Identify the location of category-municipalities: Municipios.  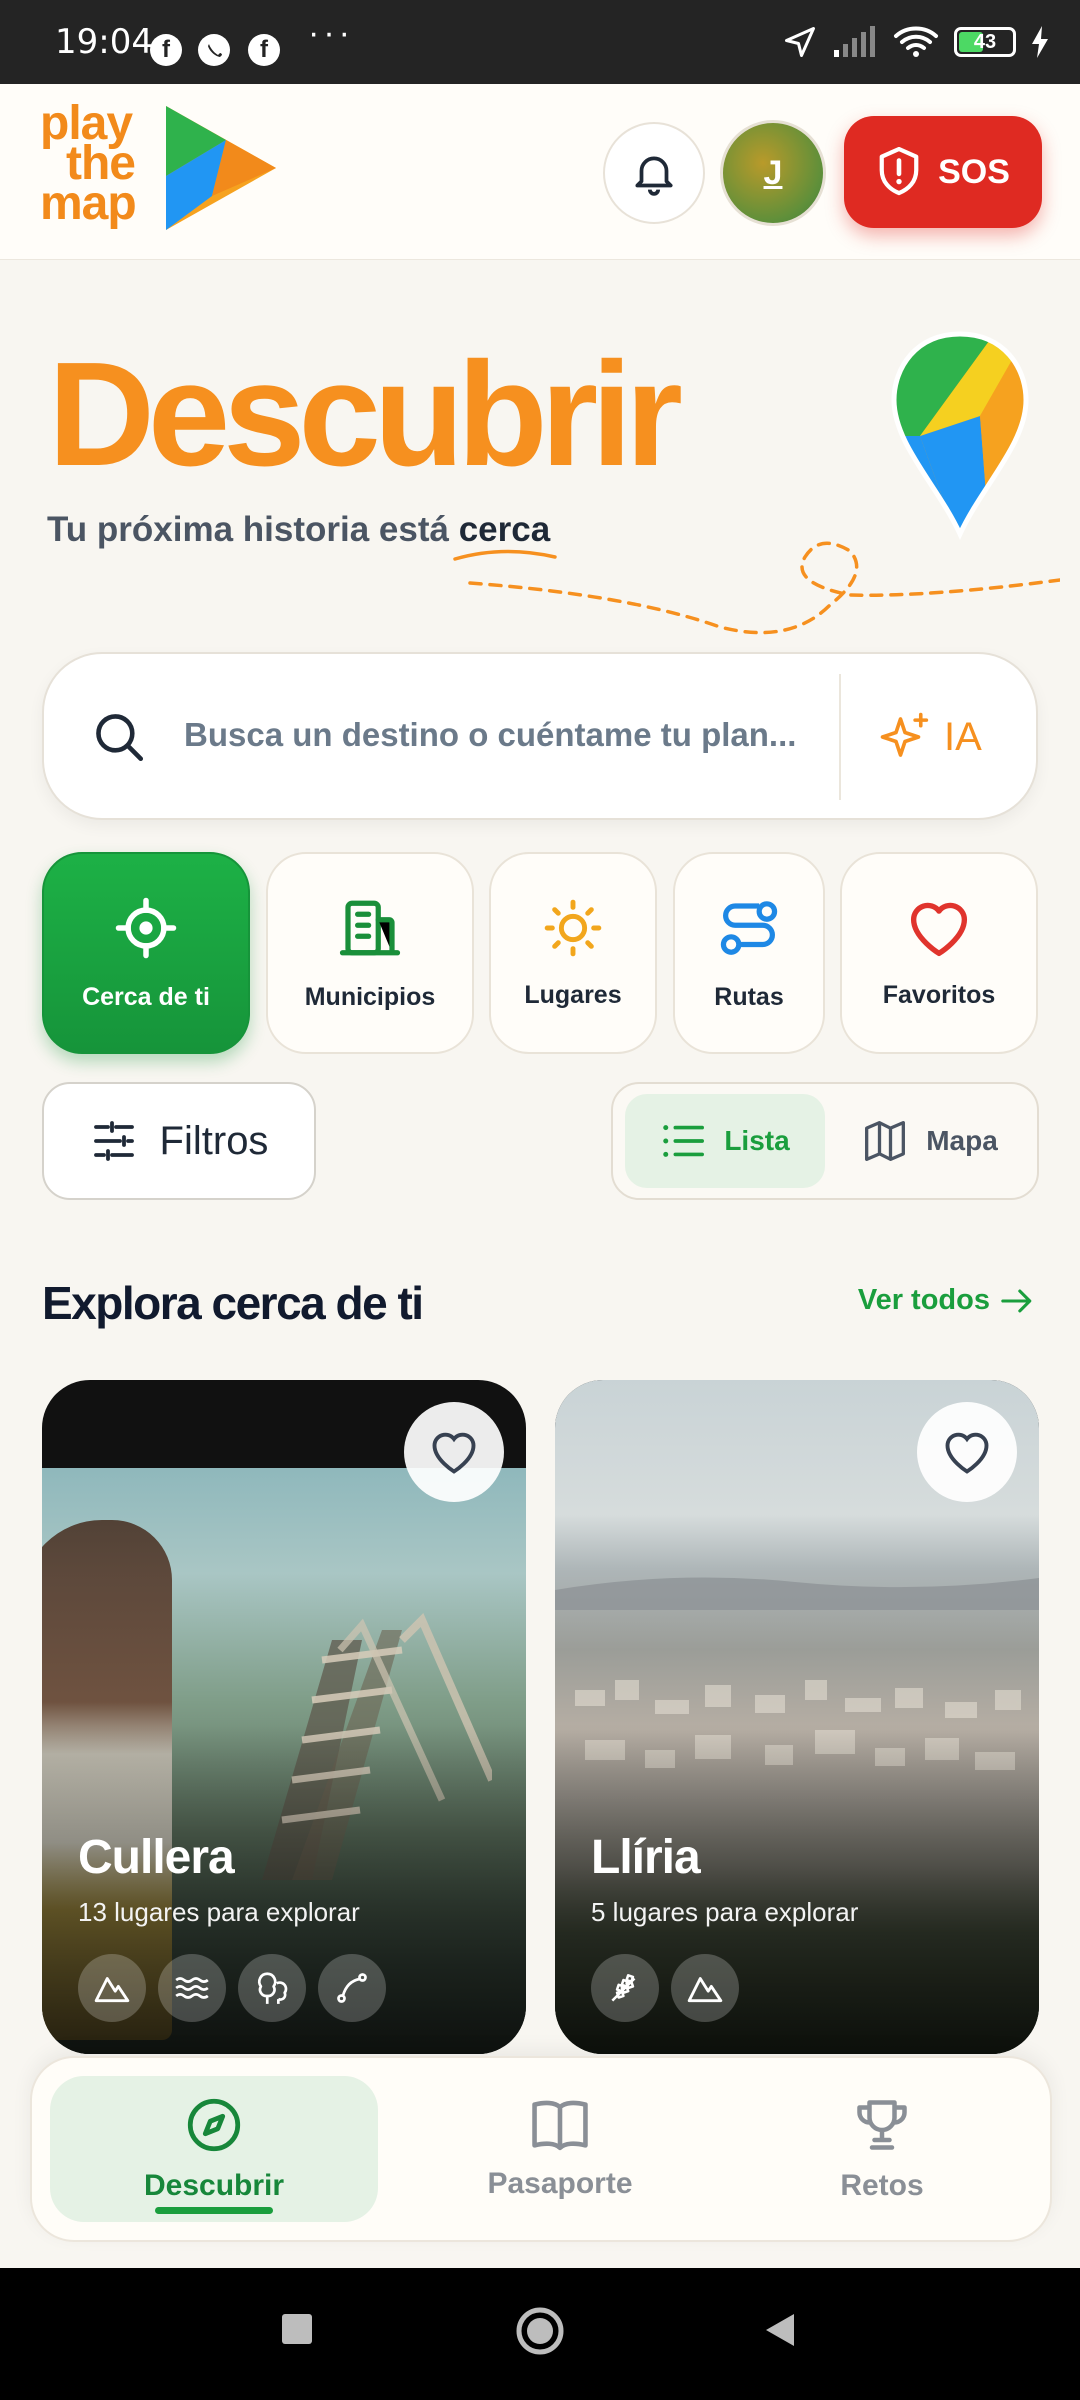
(370, 953).